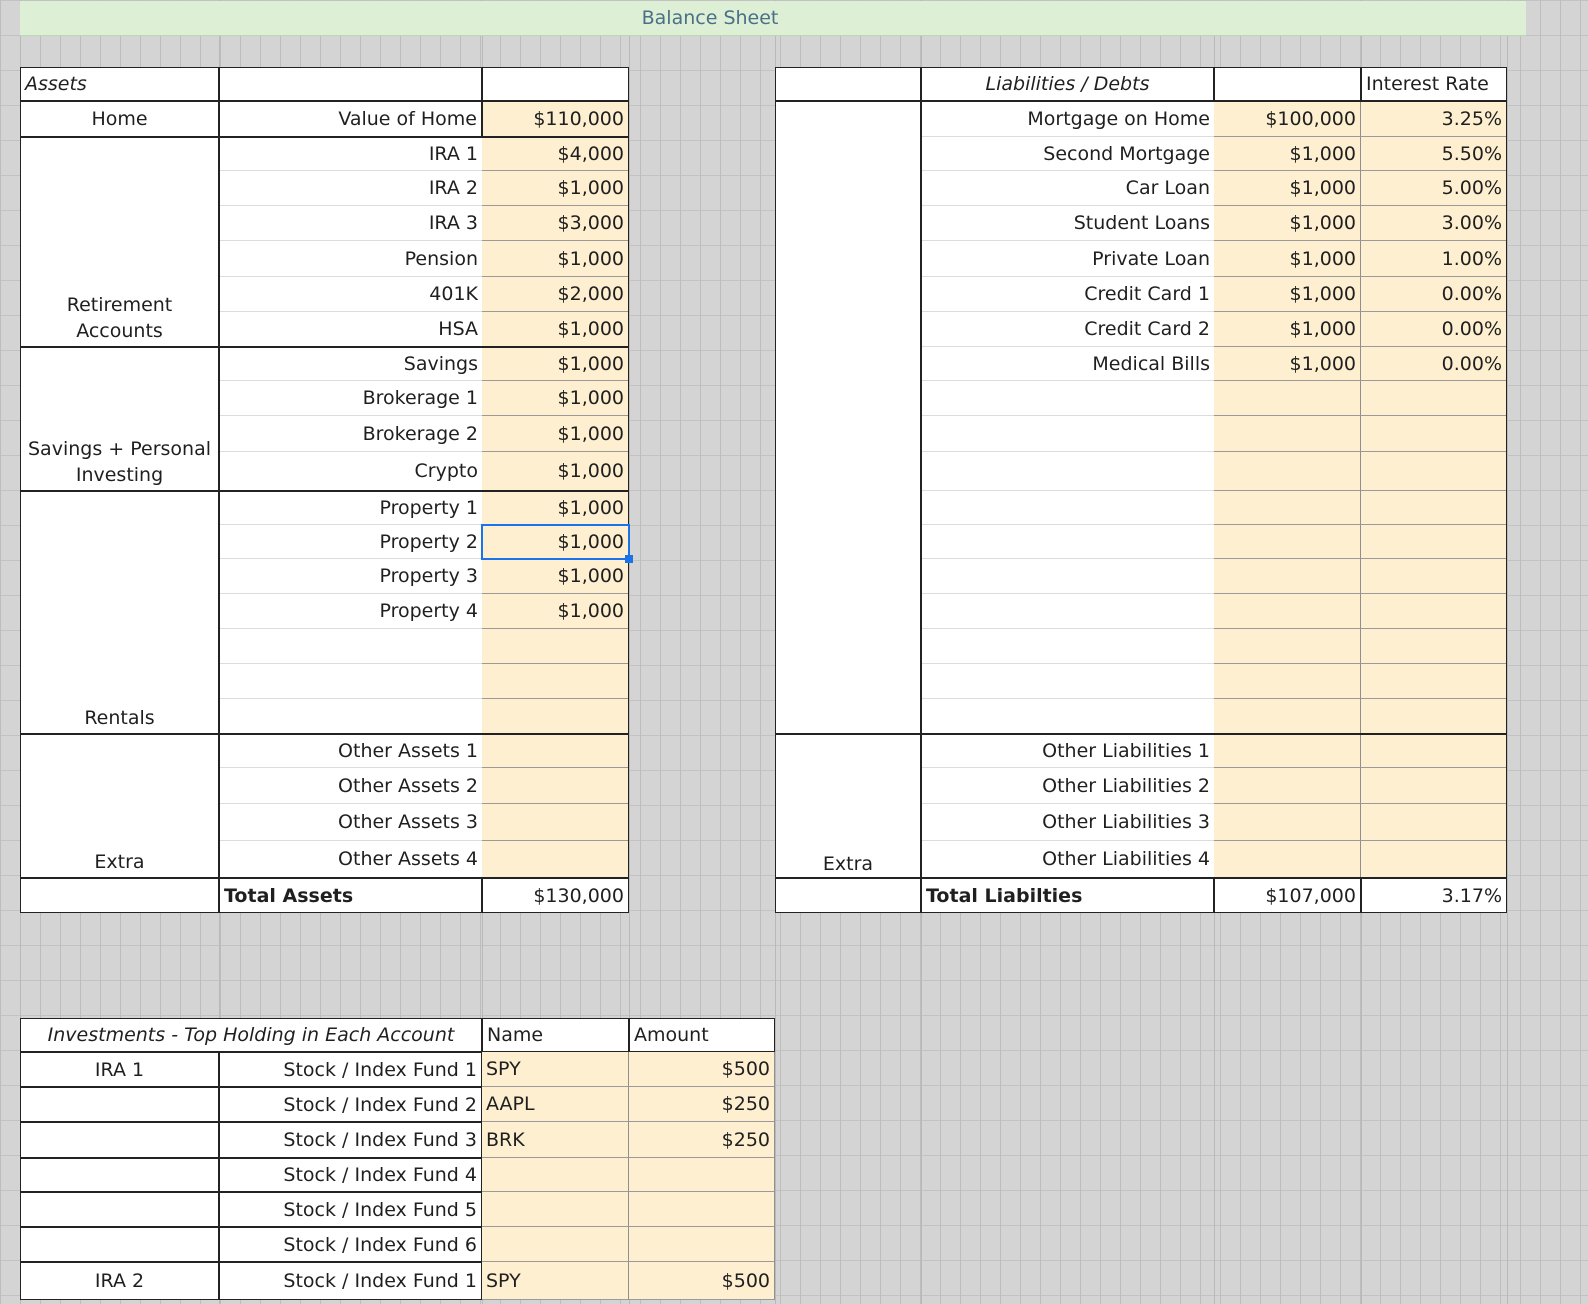 Image resolution: width=1588 pixels, height=1304 pixels. Describe the element at coordinates (350, 716) in the screenshot. I see `asset-label` at that location.